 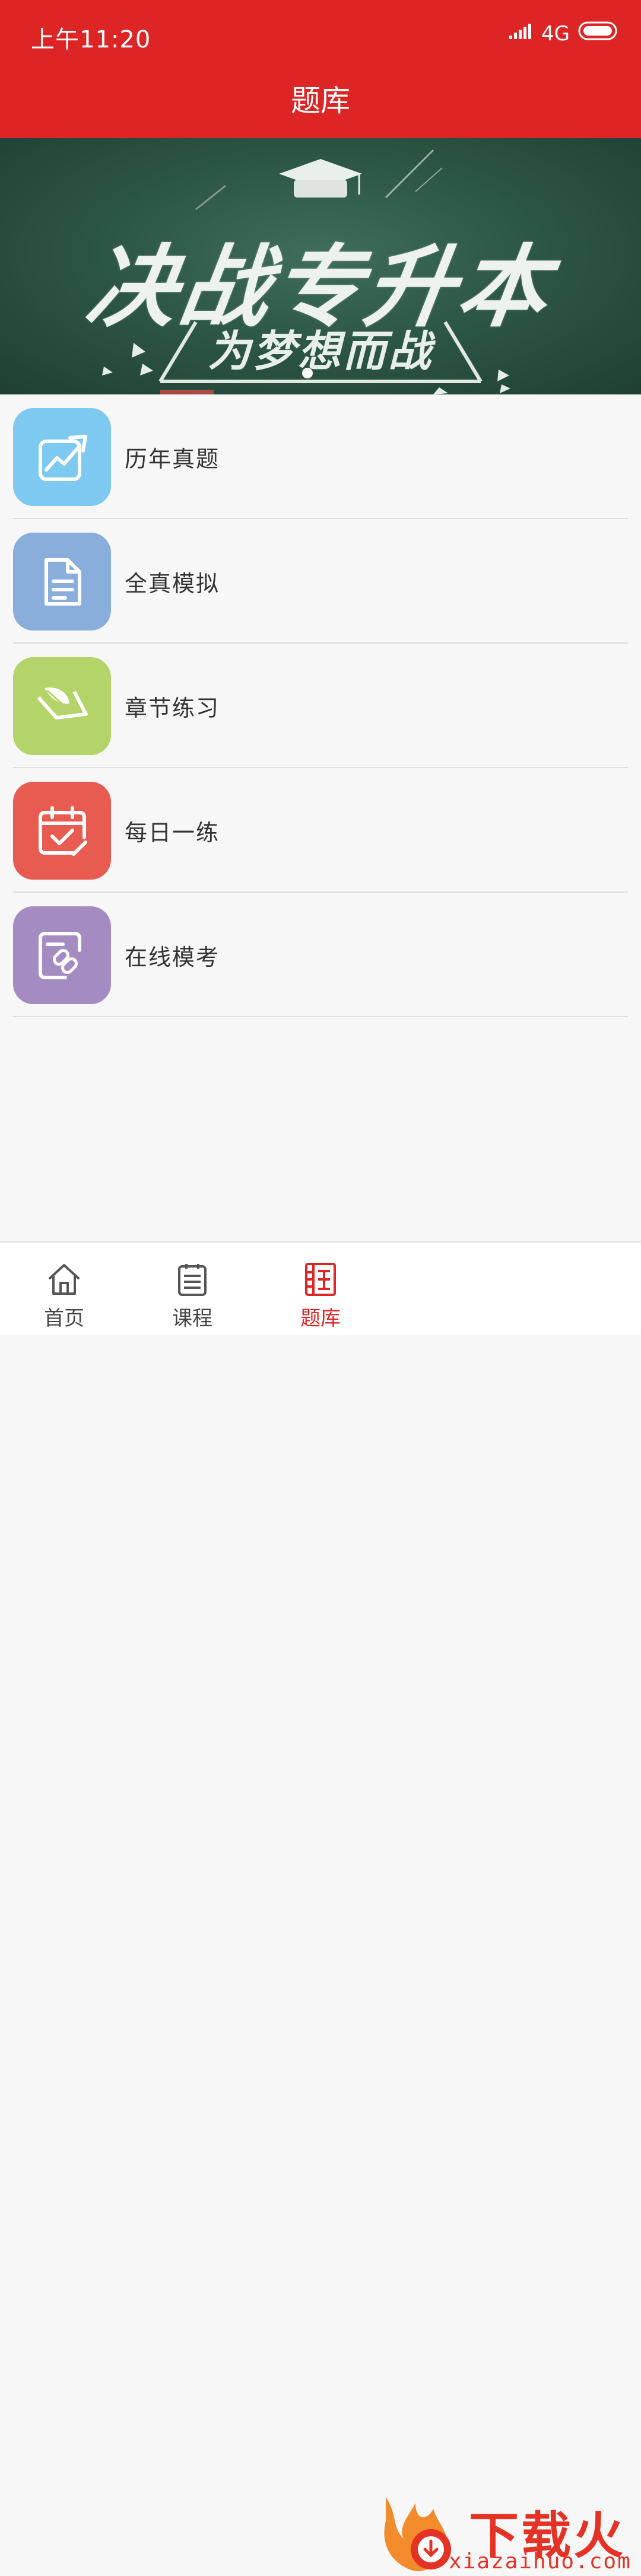 I want to click on tab-question-bank: 题库, so click(x=320, y=1289).